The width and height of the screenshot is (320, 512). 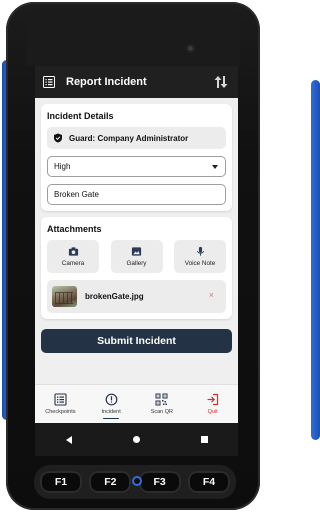 I want to click on nav-scan-qr: Scan QR, so click(x=162, y=404).